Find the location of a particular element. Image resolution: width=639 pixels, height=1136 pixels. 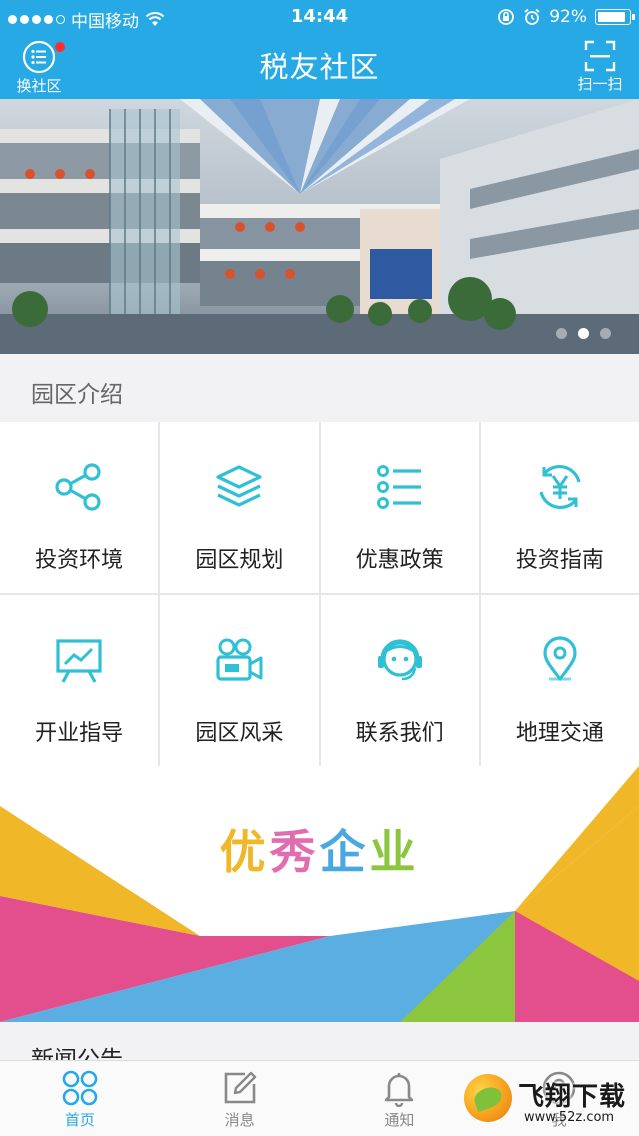

grid-item-label: 联系我们 is located at coordinates (399, 733).